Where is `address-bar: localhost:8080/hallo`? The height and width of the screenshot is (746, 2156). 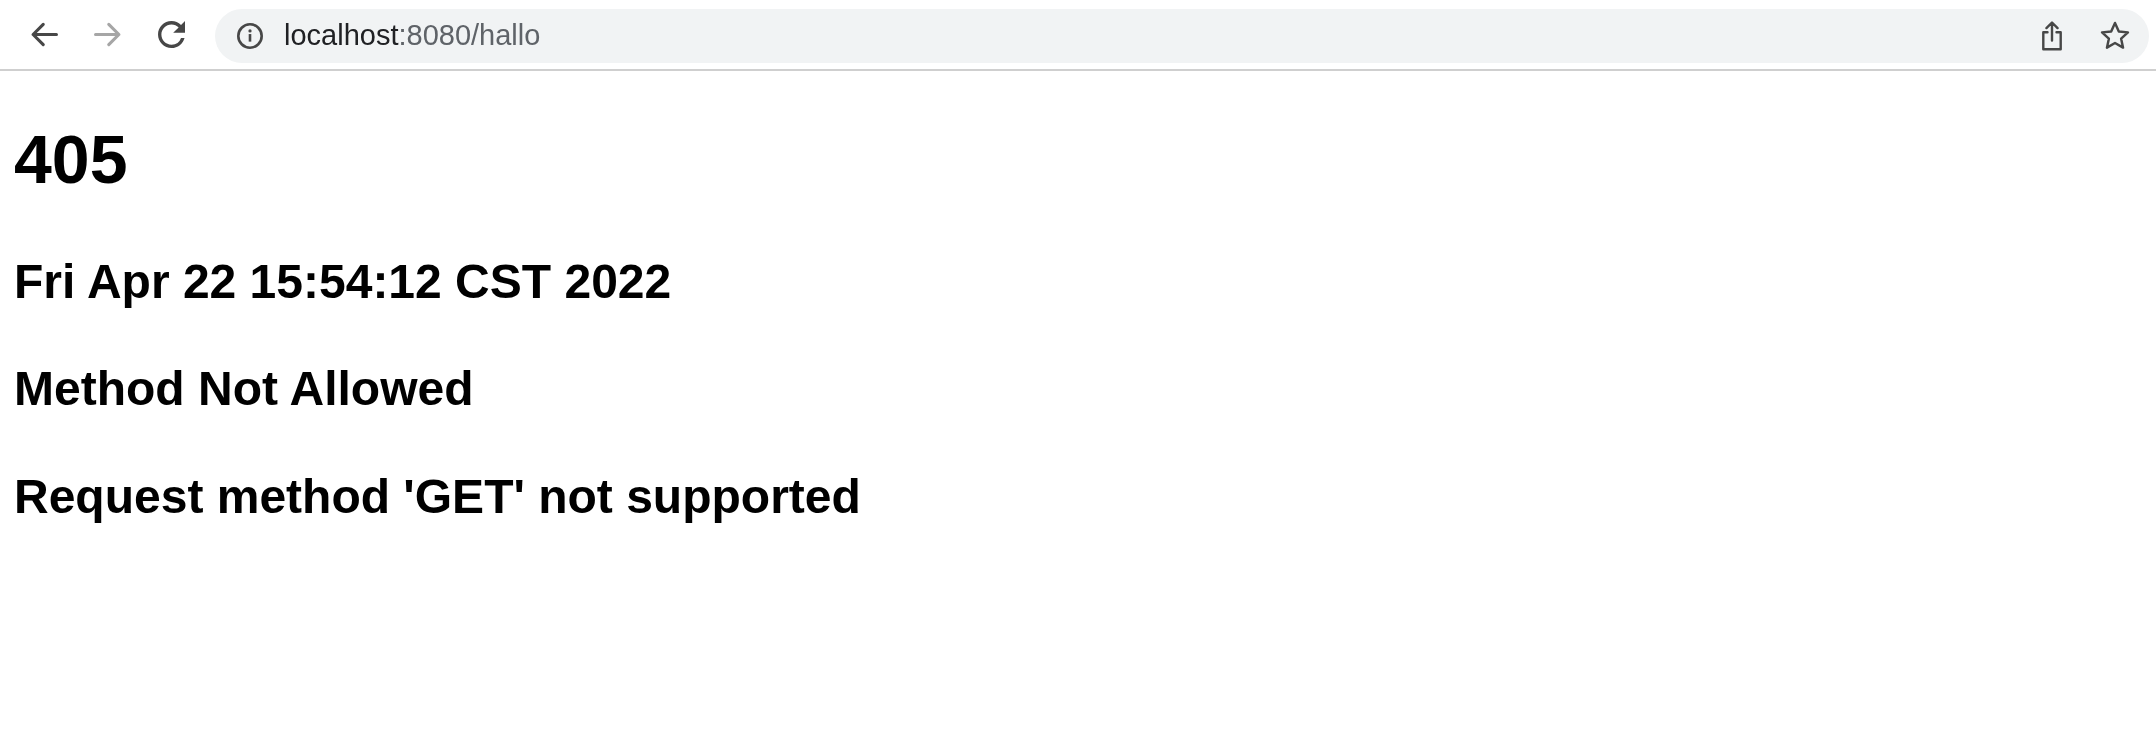 address-bar: localhost:8080/hallo is located at coordinates (1182, 35).